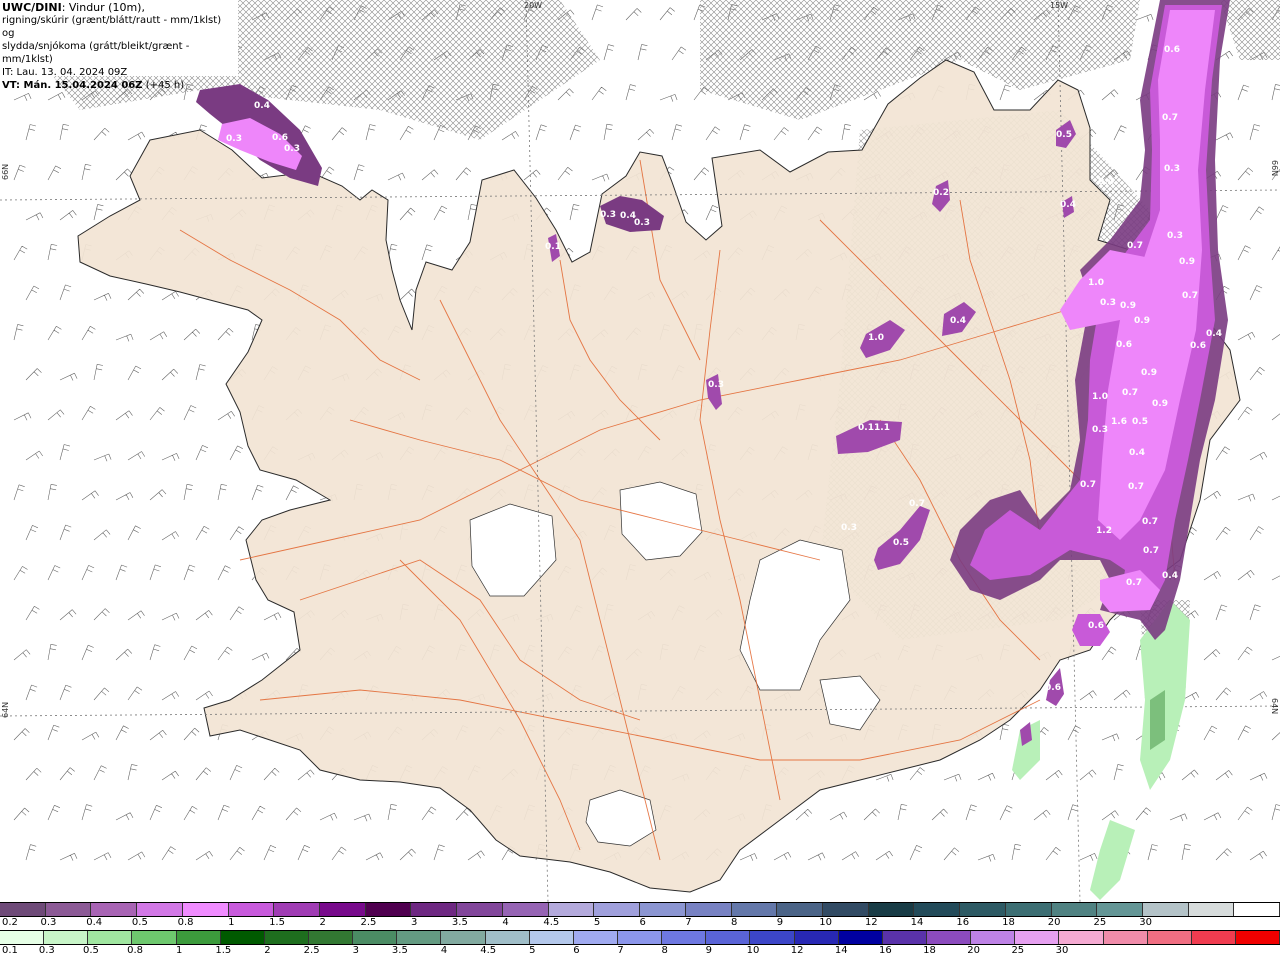 The width and height of the screenshot is (1280, 960). I want to click on legend-label: 12, so click(871, 922).